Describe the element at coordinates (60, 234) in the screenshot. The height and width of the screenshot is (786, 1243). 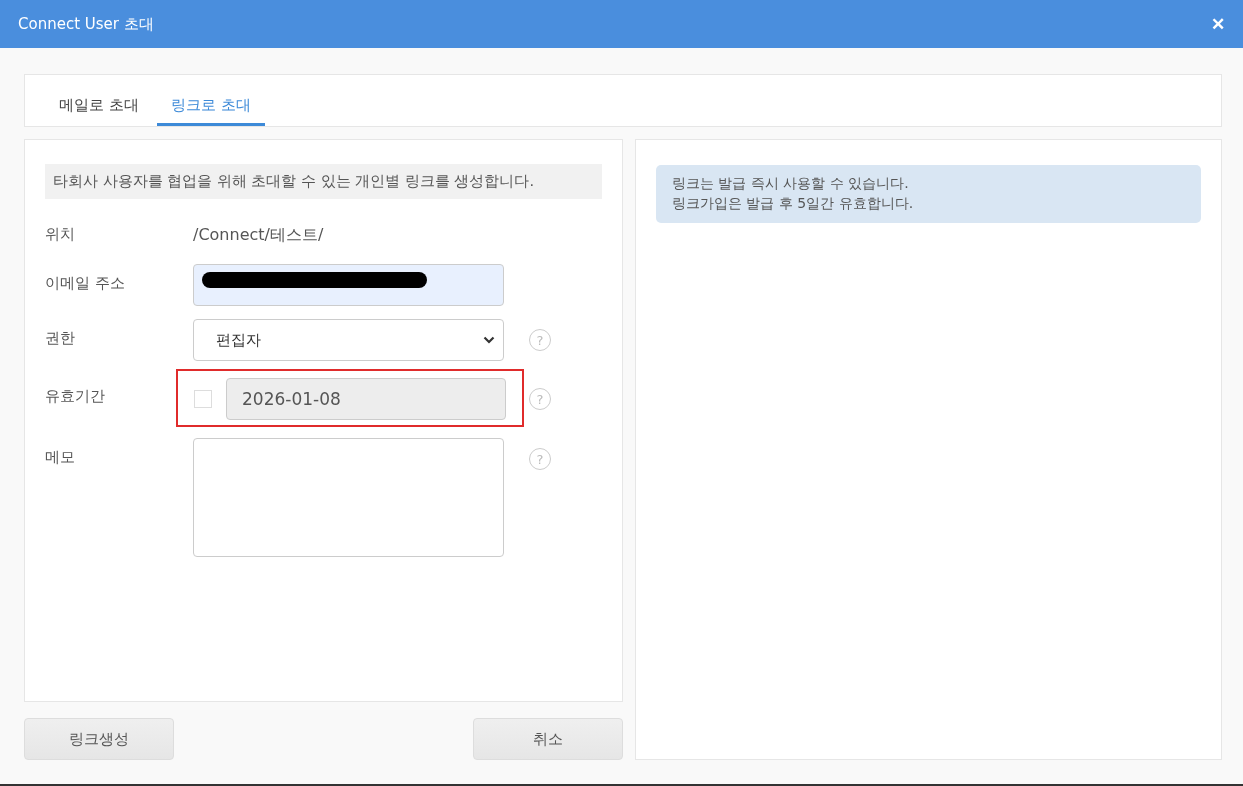
I see `field-label: 위치` at that location.